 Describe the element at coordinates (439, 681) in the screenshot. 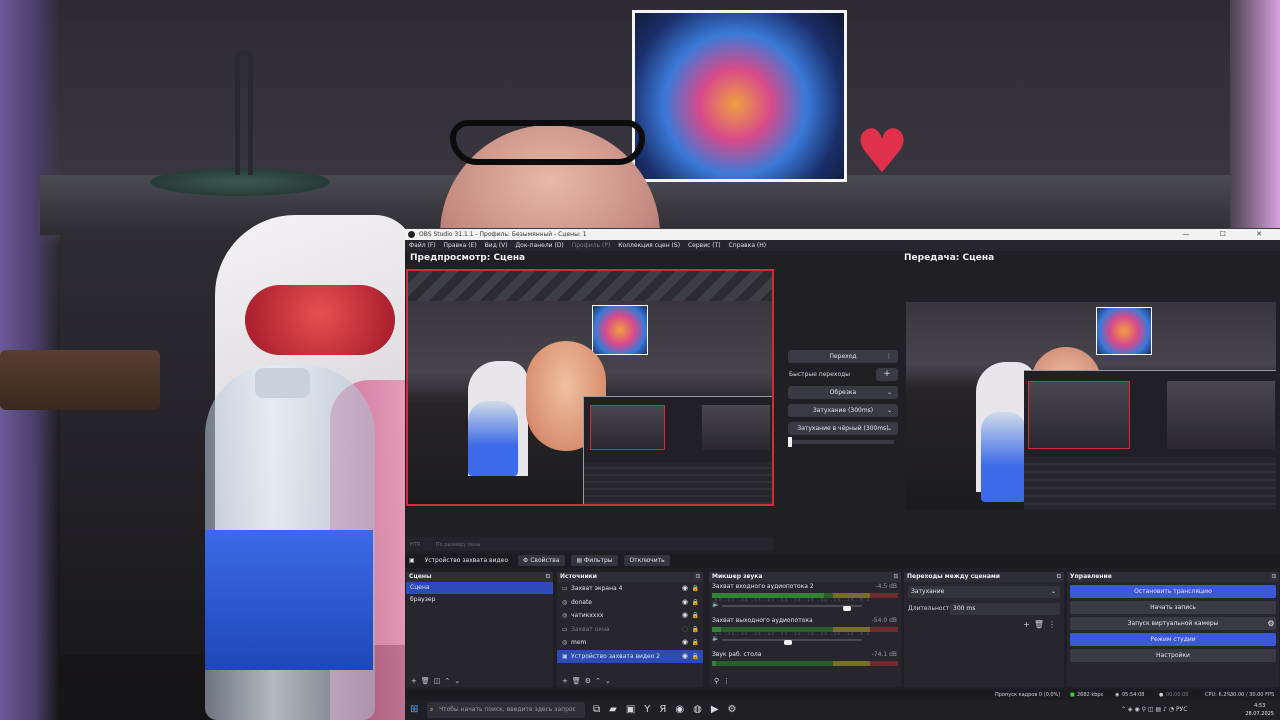

I see `filter-icon: ◫` at that location.